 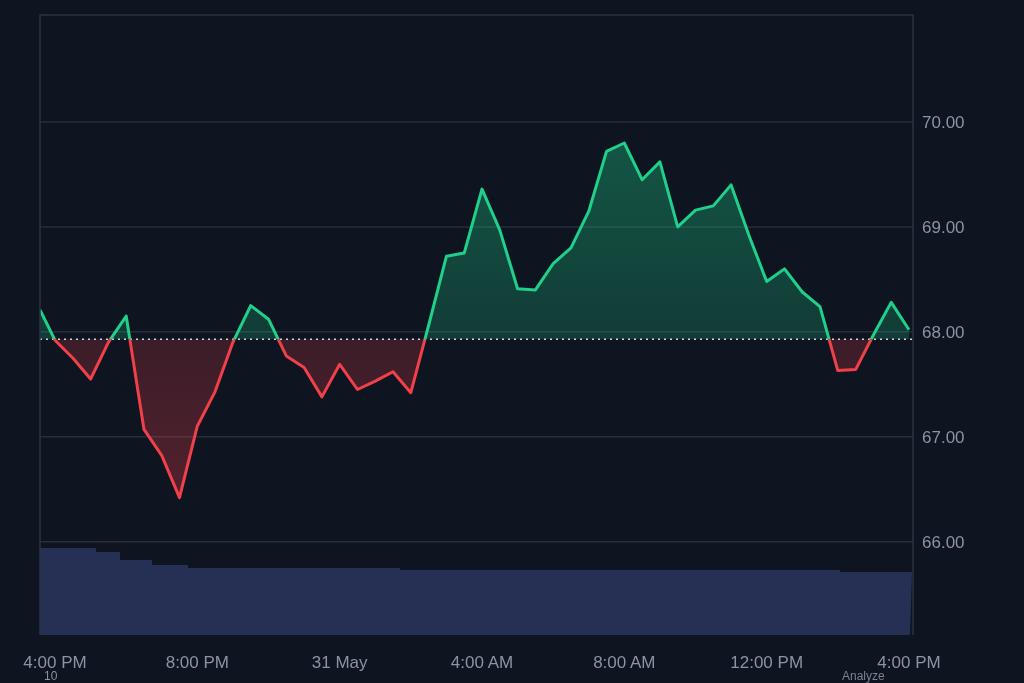 I want to click on analyze-link: Analyze, so click(x=863, y=676).